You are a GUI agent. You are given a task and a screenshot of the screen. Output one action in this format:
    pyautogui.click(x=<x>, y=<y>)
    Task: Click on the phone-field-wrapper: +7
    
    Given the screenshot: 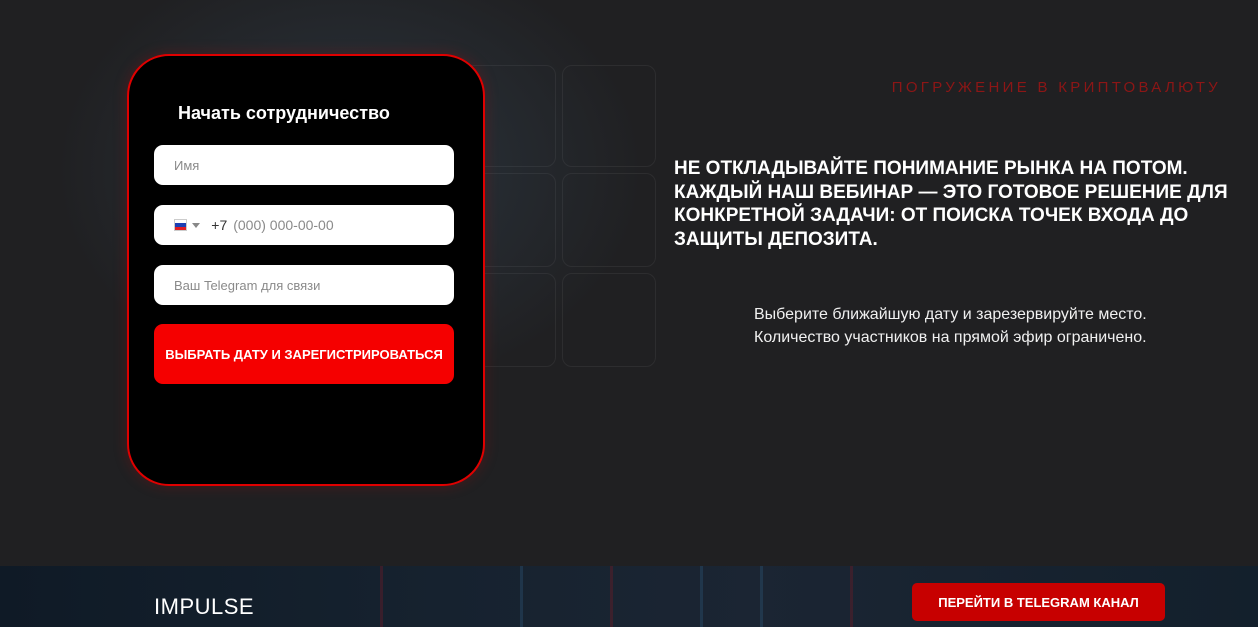 What is the action you would take?
    pyautogui.click(x=304, y=225)
    